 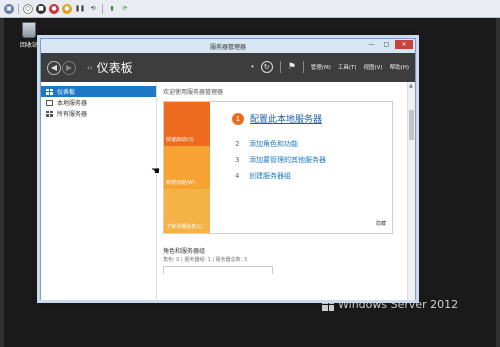 What do you see at coordinates (90, 67) in the screenshot?
I see `breadcrumb-chevron-icon: ‹‹` at bounding box center [90, 67].